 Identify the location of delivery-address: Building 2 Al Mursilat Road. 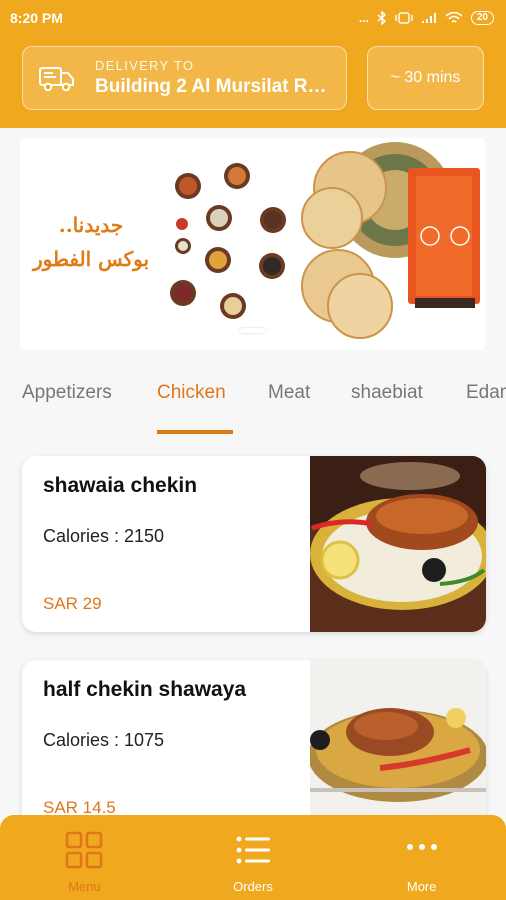
(213, 86).